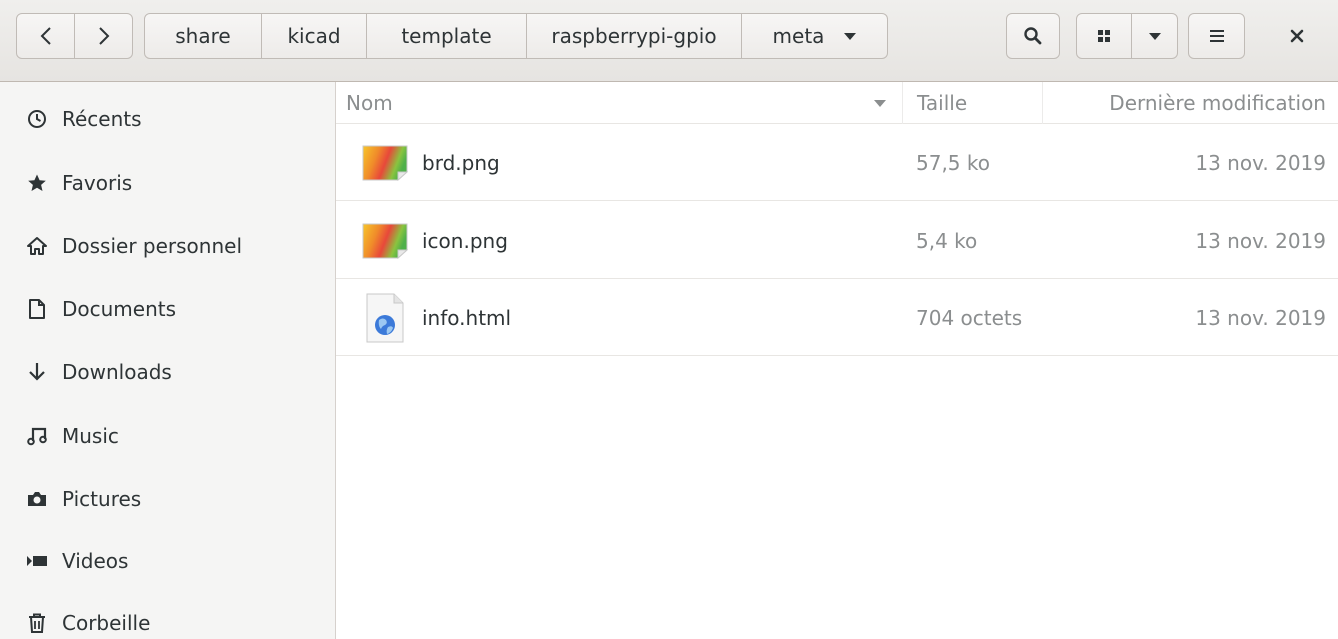  I want to click on navigation-buttons, so click(75, 36).